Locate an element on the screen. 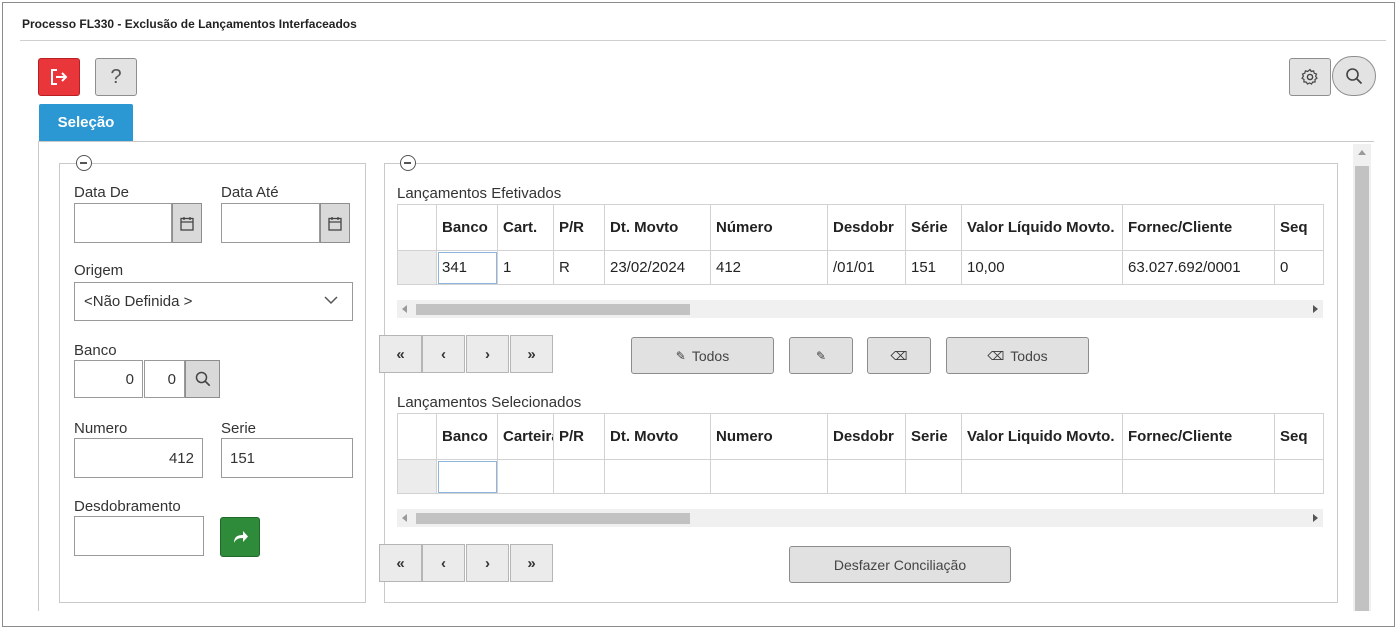 The image size is (1398, 630). search-button is located at coordinates (1354, 76).